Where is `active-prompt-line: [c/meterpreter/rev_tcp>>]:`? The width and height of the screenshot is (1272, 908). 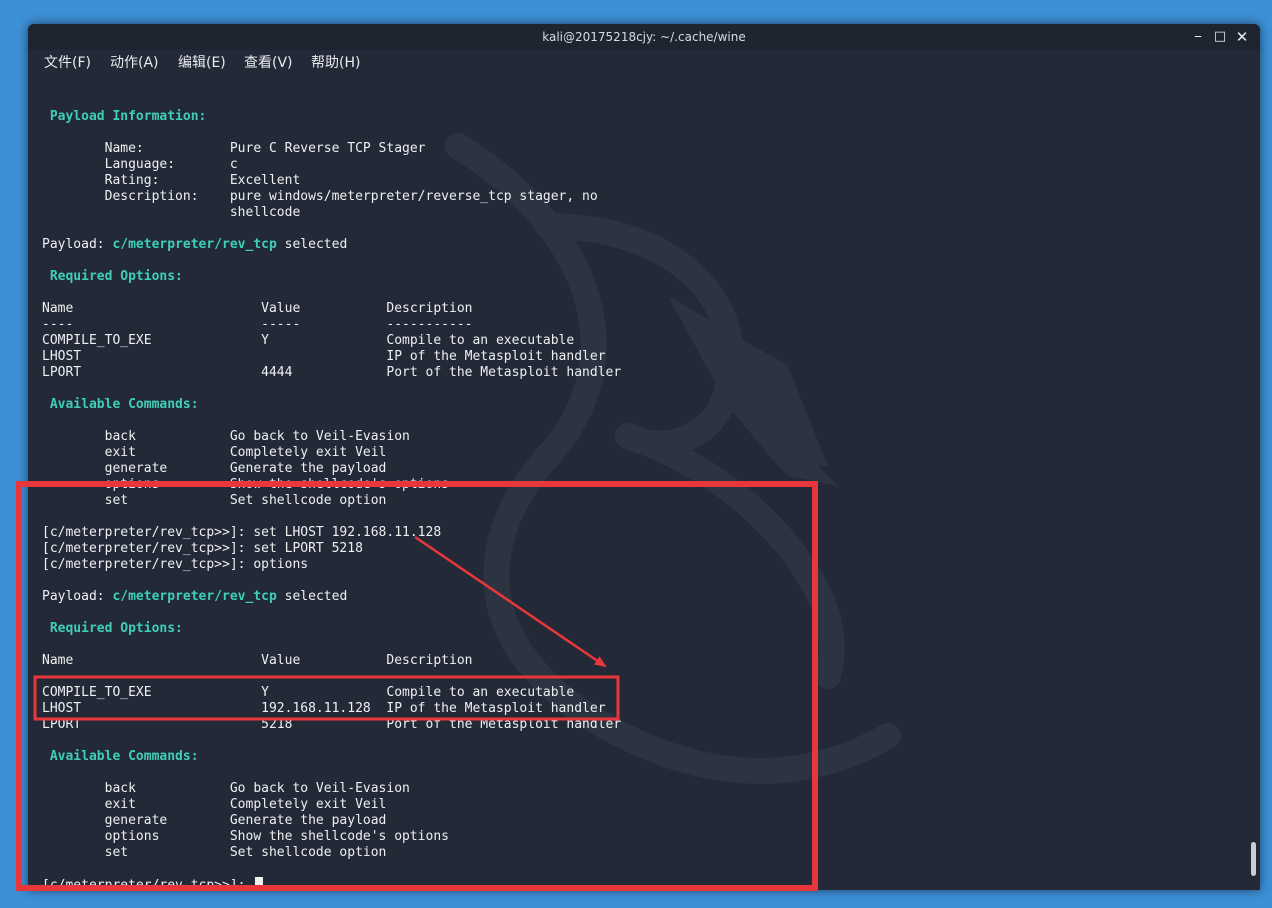 active-prompt-line: [c/meterpreter/rev_tcp>>]: is located at coordinates (153, 883).